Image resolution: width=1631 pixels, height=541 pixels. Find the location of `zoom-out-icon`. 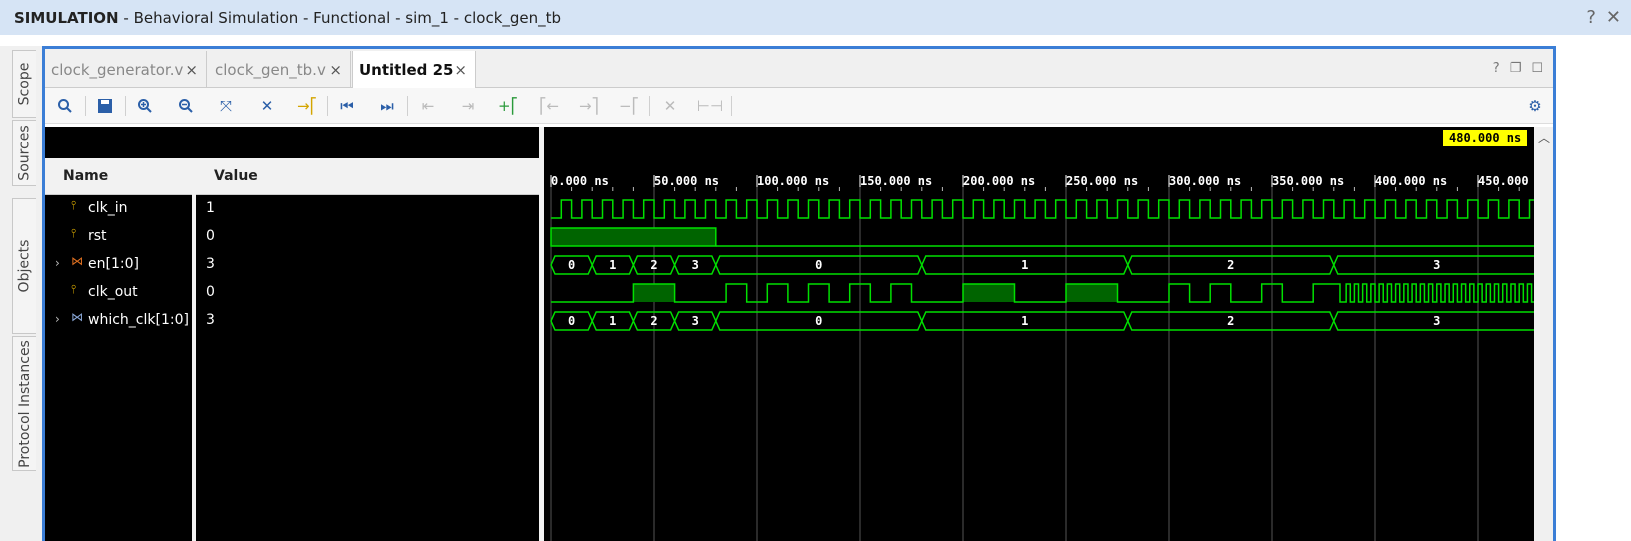

zoom-out-icon is located at coordinates (186, 106).